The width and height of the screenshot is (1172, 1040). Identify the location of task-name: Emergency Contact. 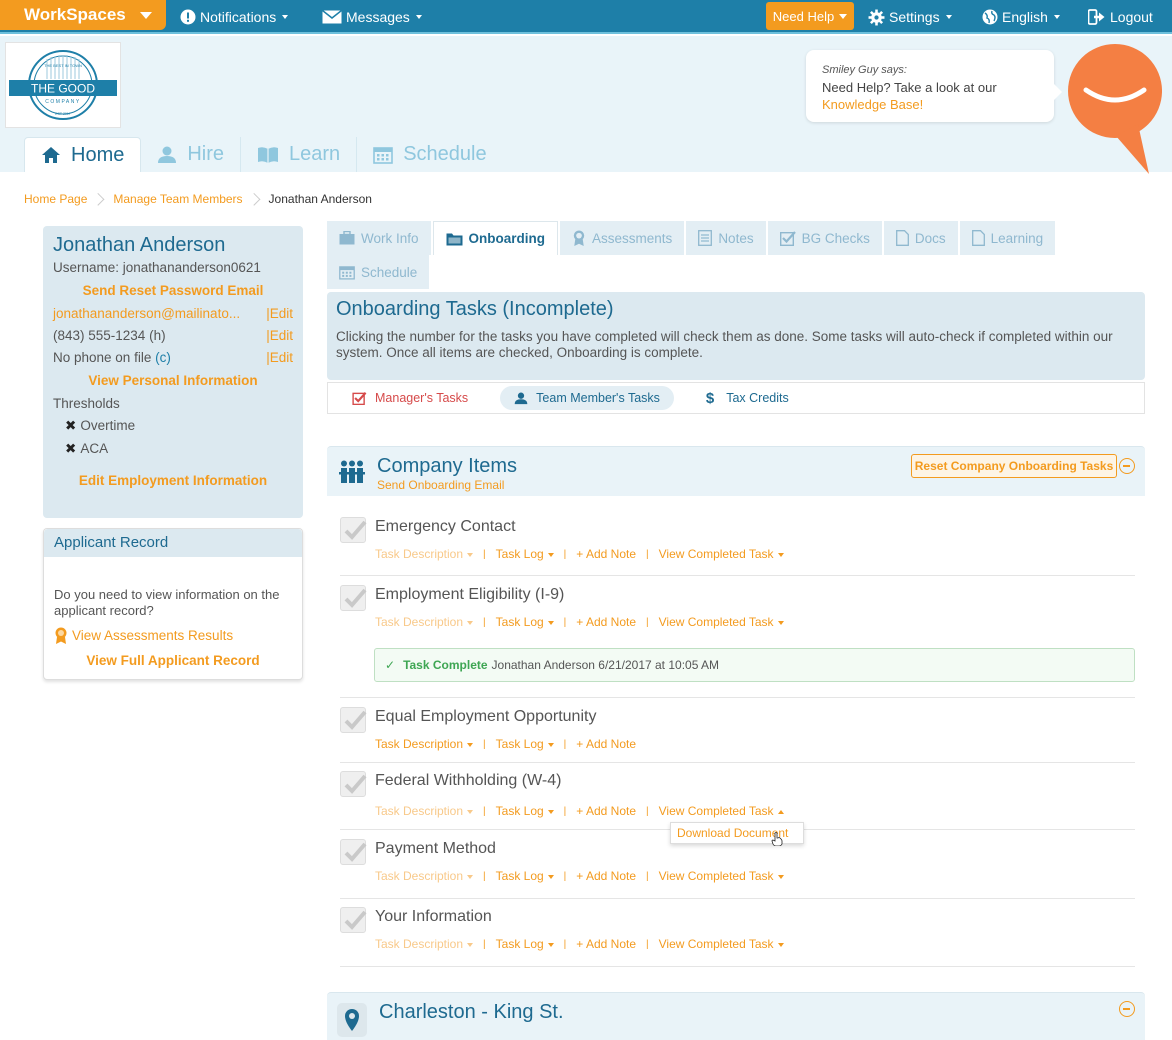
(445, 526).